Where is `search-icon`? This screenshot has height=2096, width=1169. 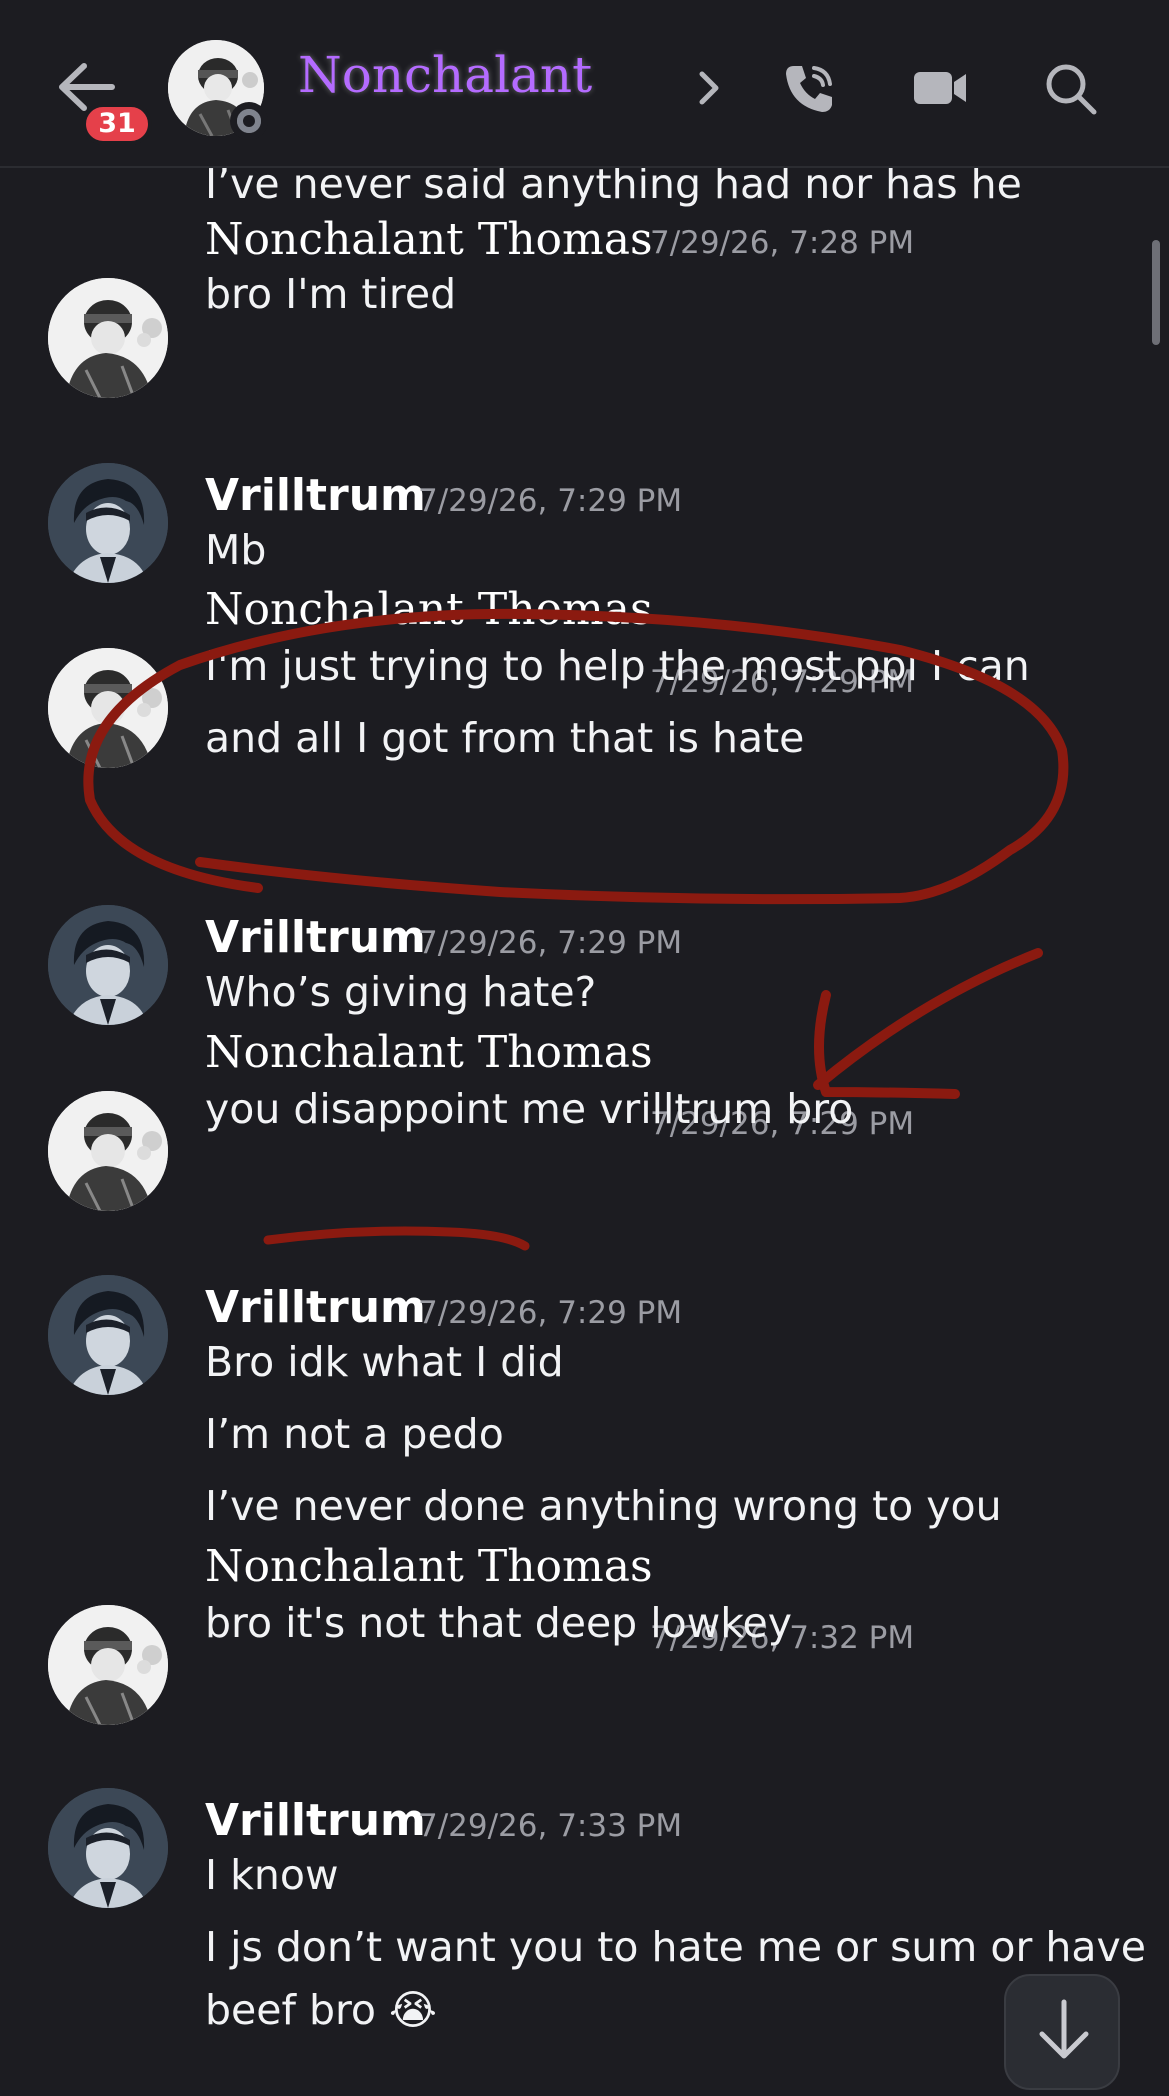
search-icon is located at coordinates (1071, 89).